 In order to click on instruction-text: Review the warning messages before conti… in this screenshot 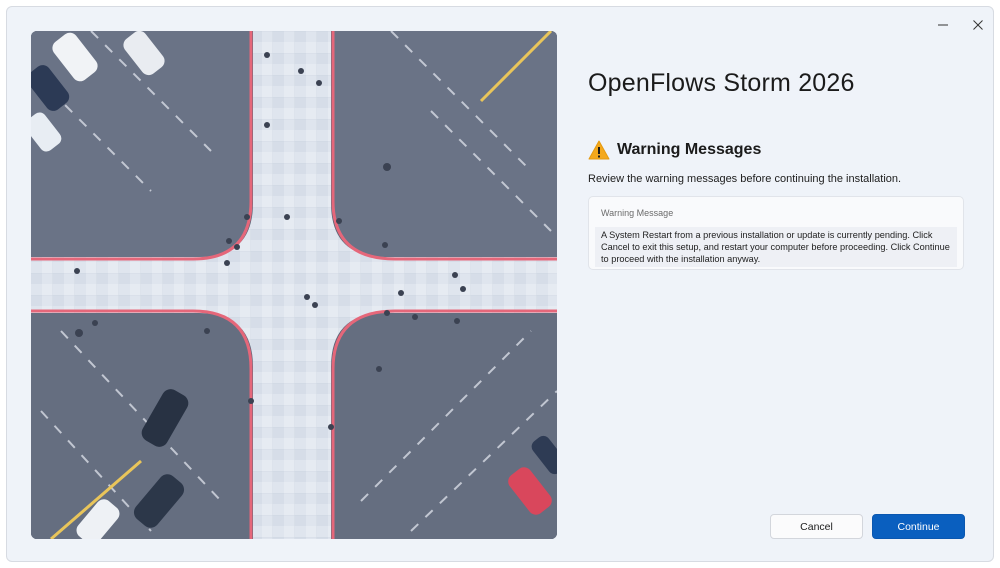, I will do `click(745, 179)`.